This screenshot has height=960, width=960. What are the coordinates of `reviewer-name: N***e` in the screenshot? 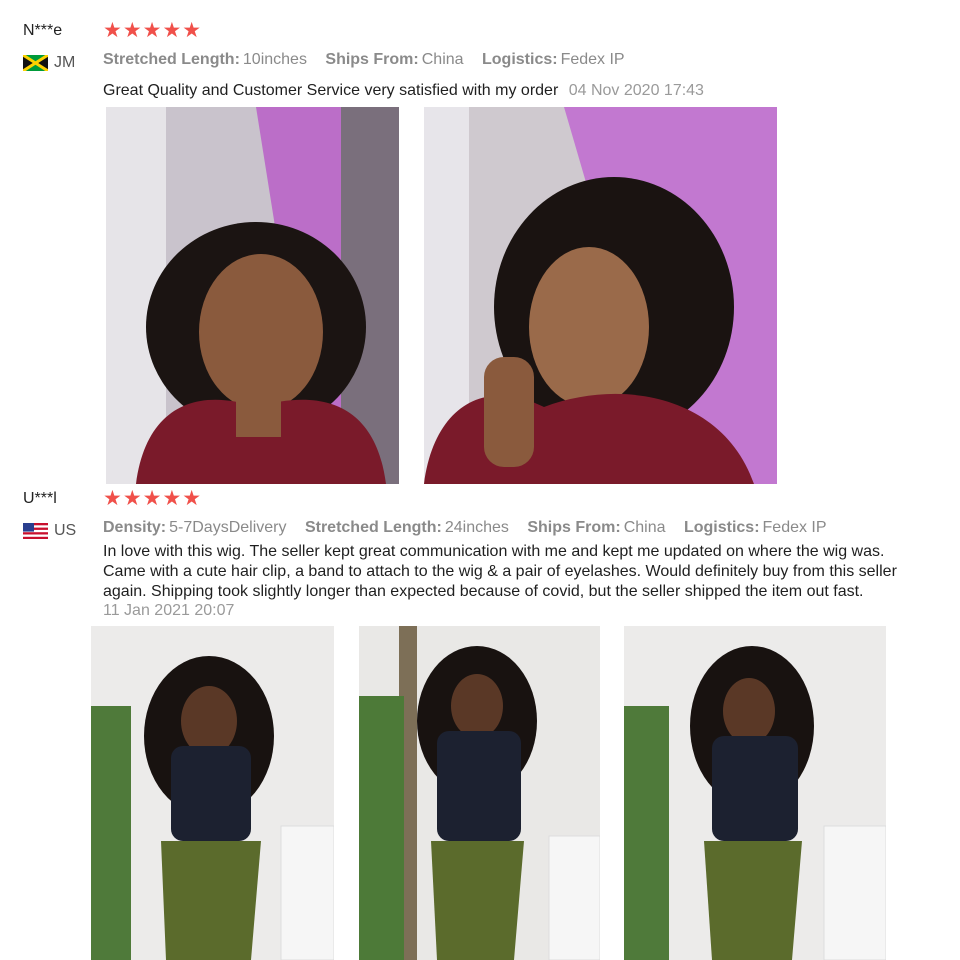 It's located at (43, 30).